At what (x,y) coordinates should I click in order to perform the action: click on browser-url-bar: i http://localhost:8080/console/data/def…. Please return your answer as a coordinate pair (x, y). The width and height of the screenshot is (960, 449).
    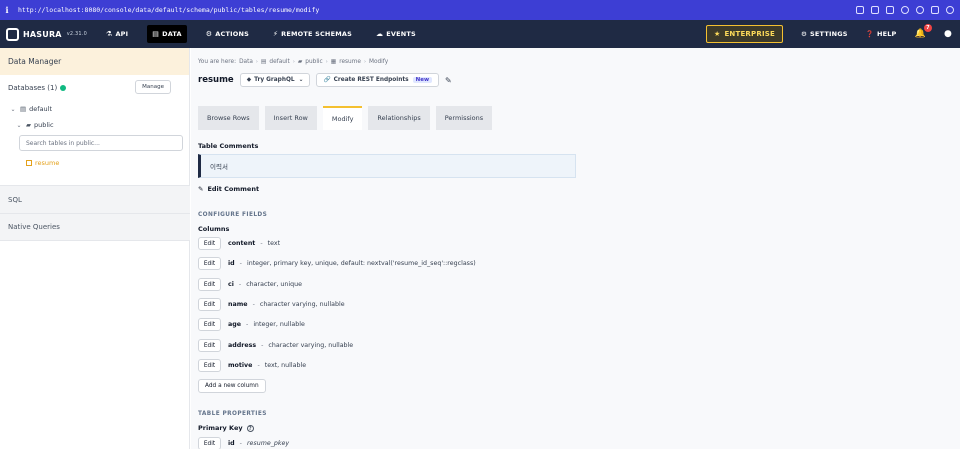
    Looking at the image, I should click on (480, 10).